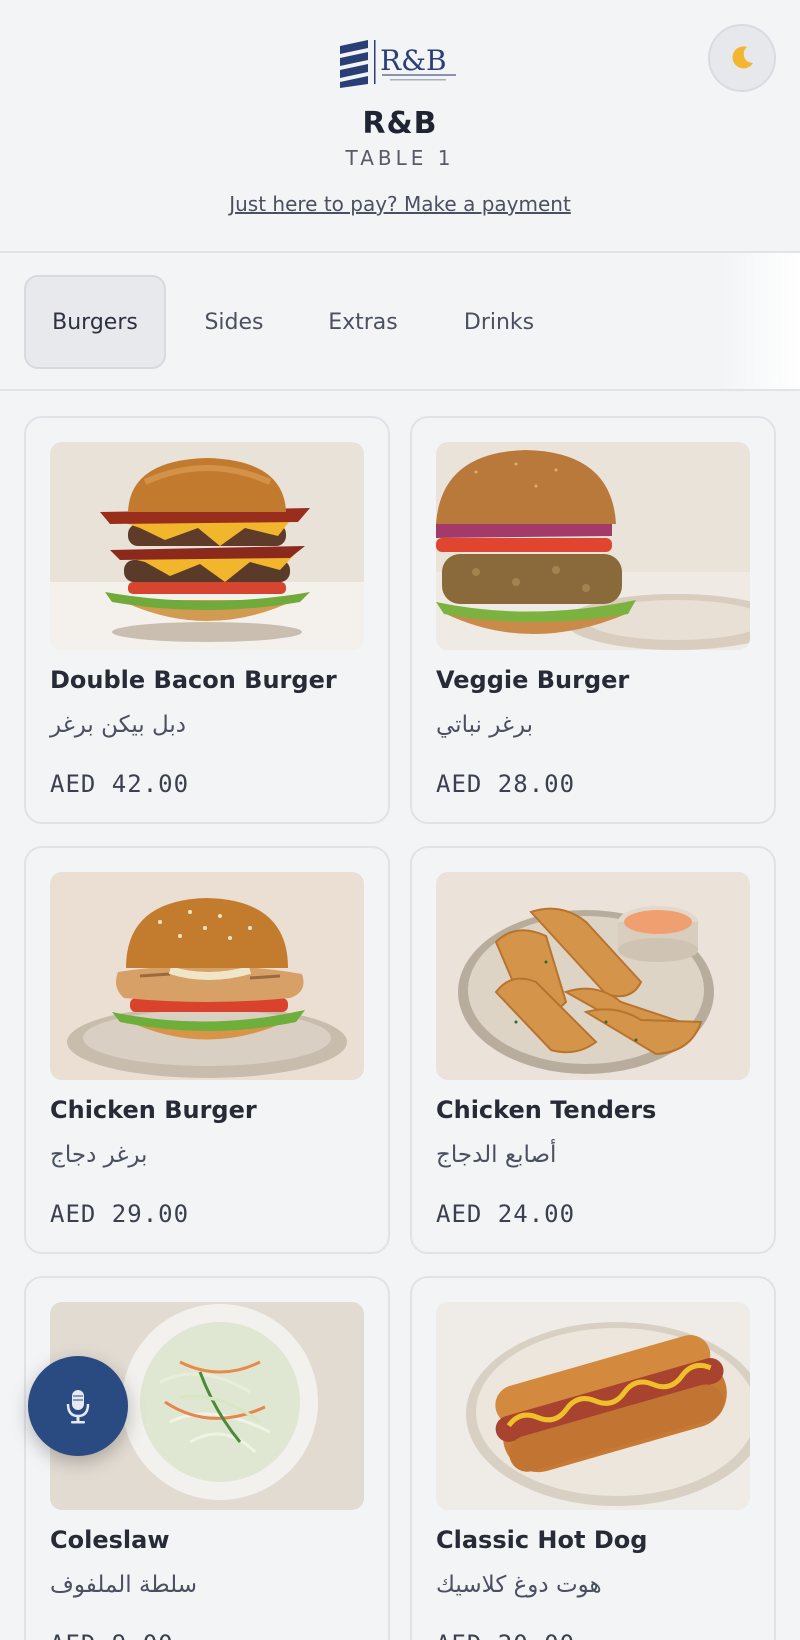 This screenshot has height=1640, width=800. What do you see at coordinates (505, 1635) in the screenshot?
I see `item-price: AED 20.00` at bounding box center [505, 1635].